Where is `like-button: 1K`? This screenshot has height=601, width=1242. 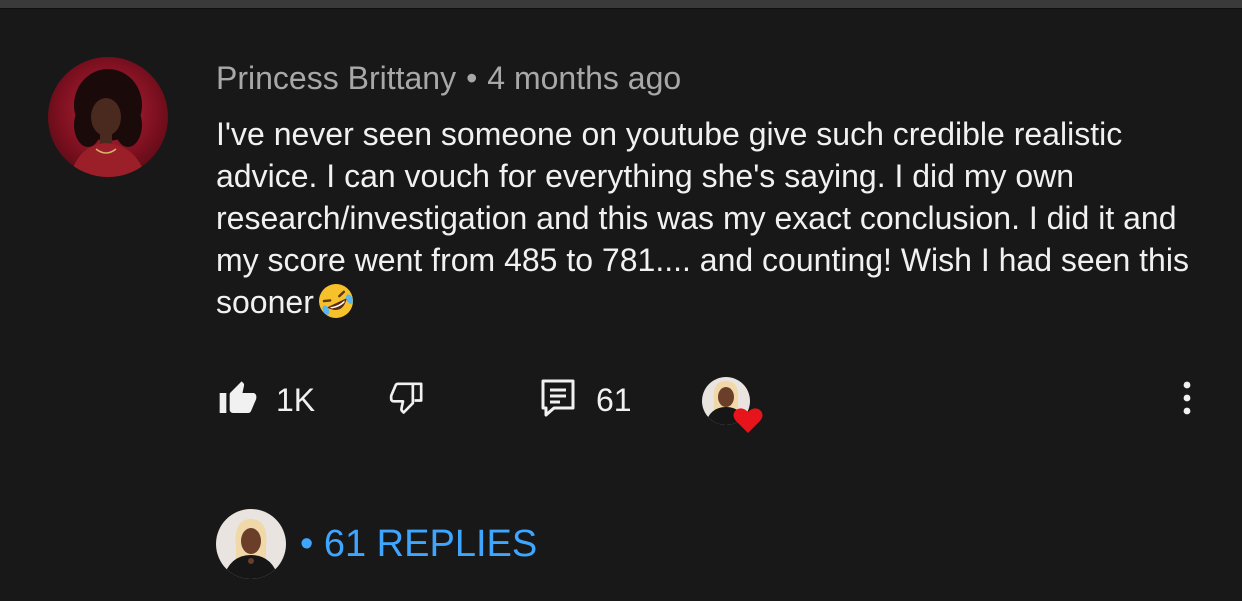 like-button: 1K is located at coordinates (266, 400).